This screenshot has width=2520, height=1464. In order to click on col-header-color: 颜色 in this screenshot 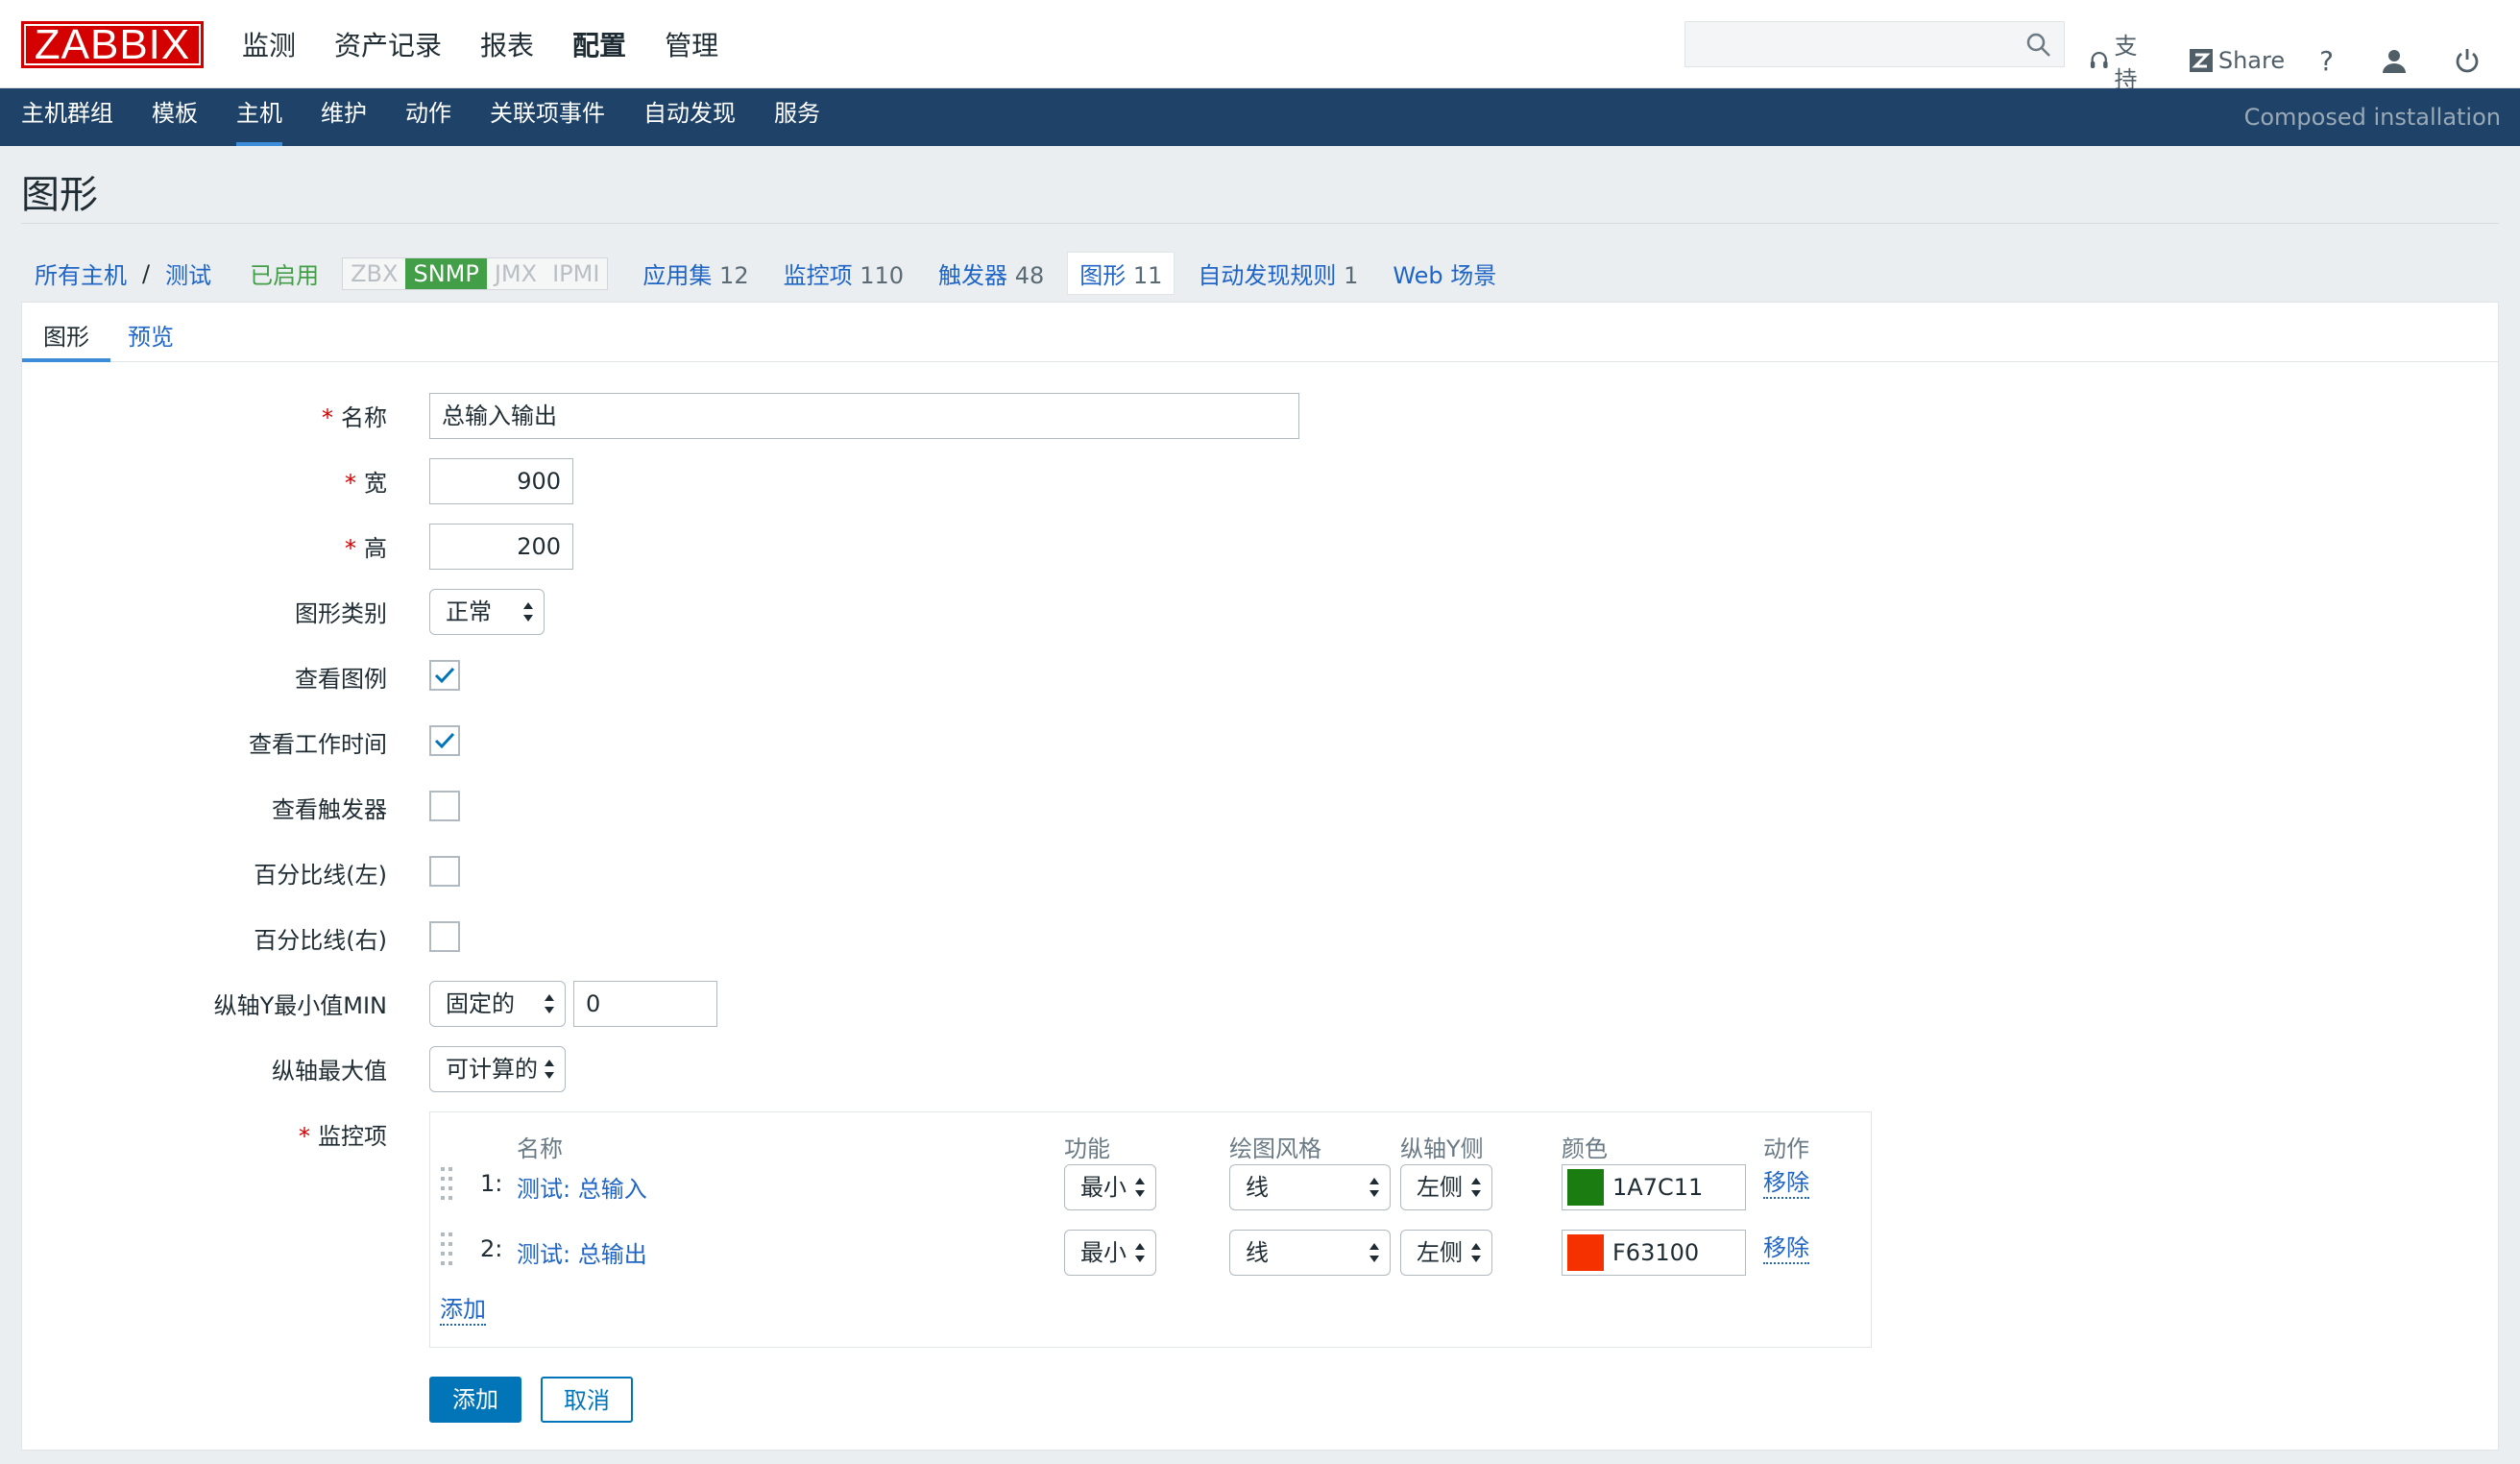, I will do `click(1585, 1148)`.